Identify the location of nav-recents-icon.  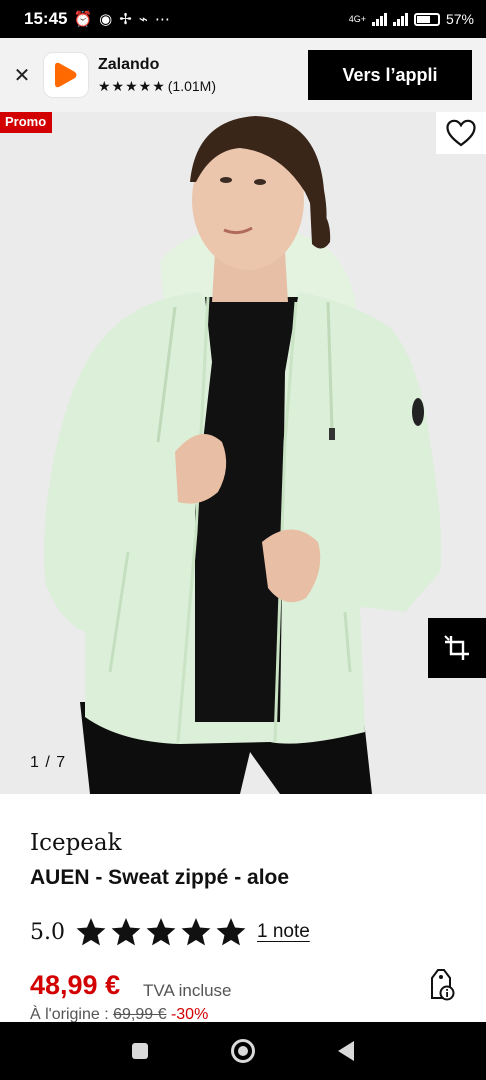
(139, 1051).